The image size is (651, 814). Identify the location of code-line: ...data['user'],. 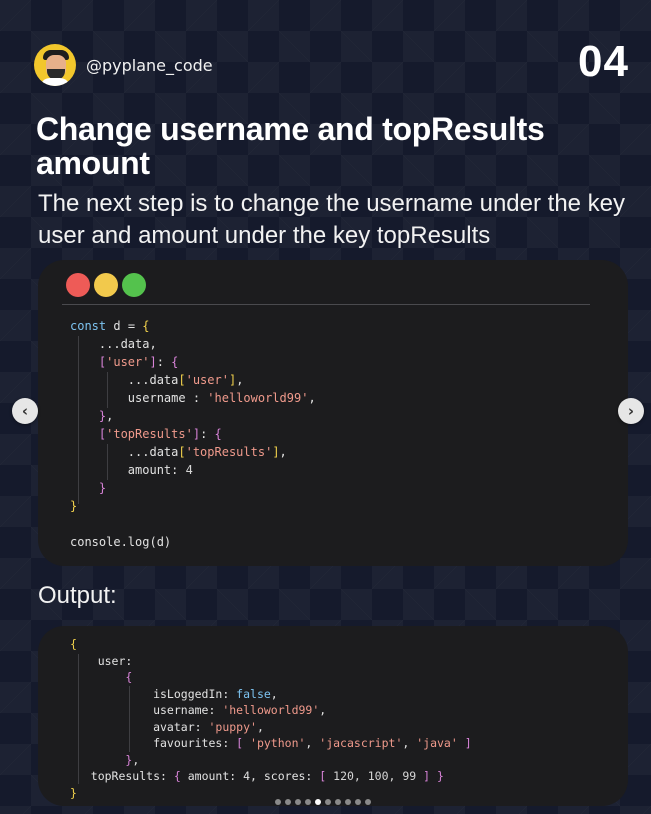
(193, 380).